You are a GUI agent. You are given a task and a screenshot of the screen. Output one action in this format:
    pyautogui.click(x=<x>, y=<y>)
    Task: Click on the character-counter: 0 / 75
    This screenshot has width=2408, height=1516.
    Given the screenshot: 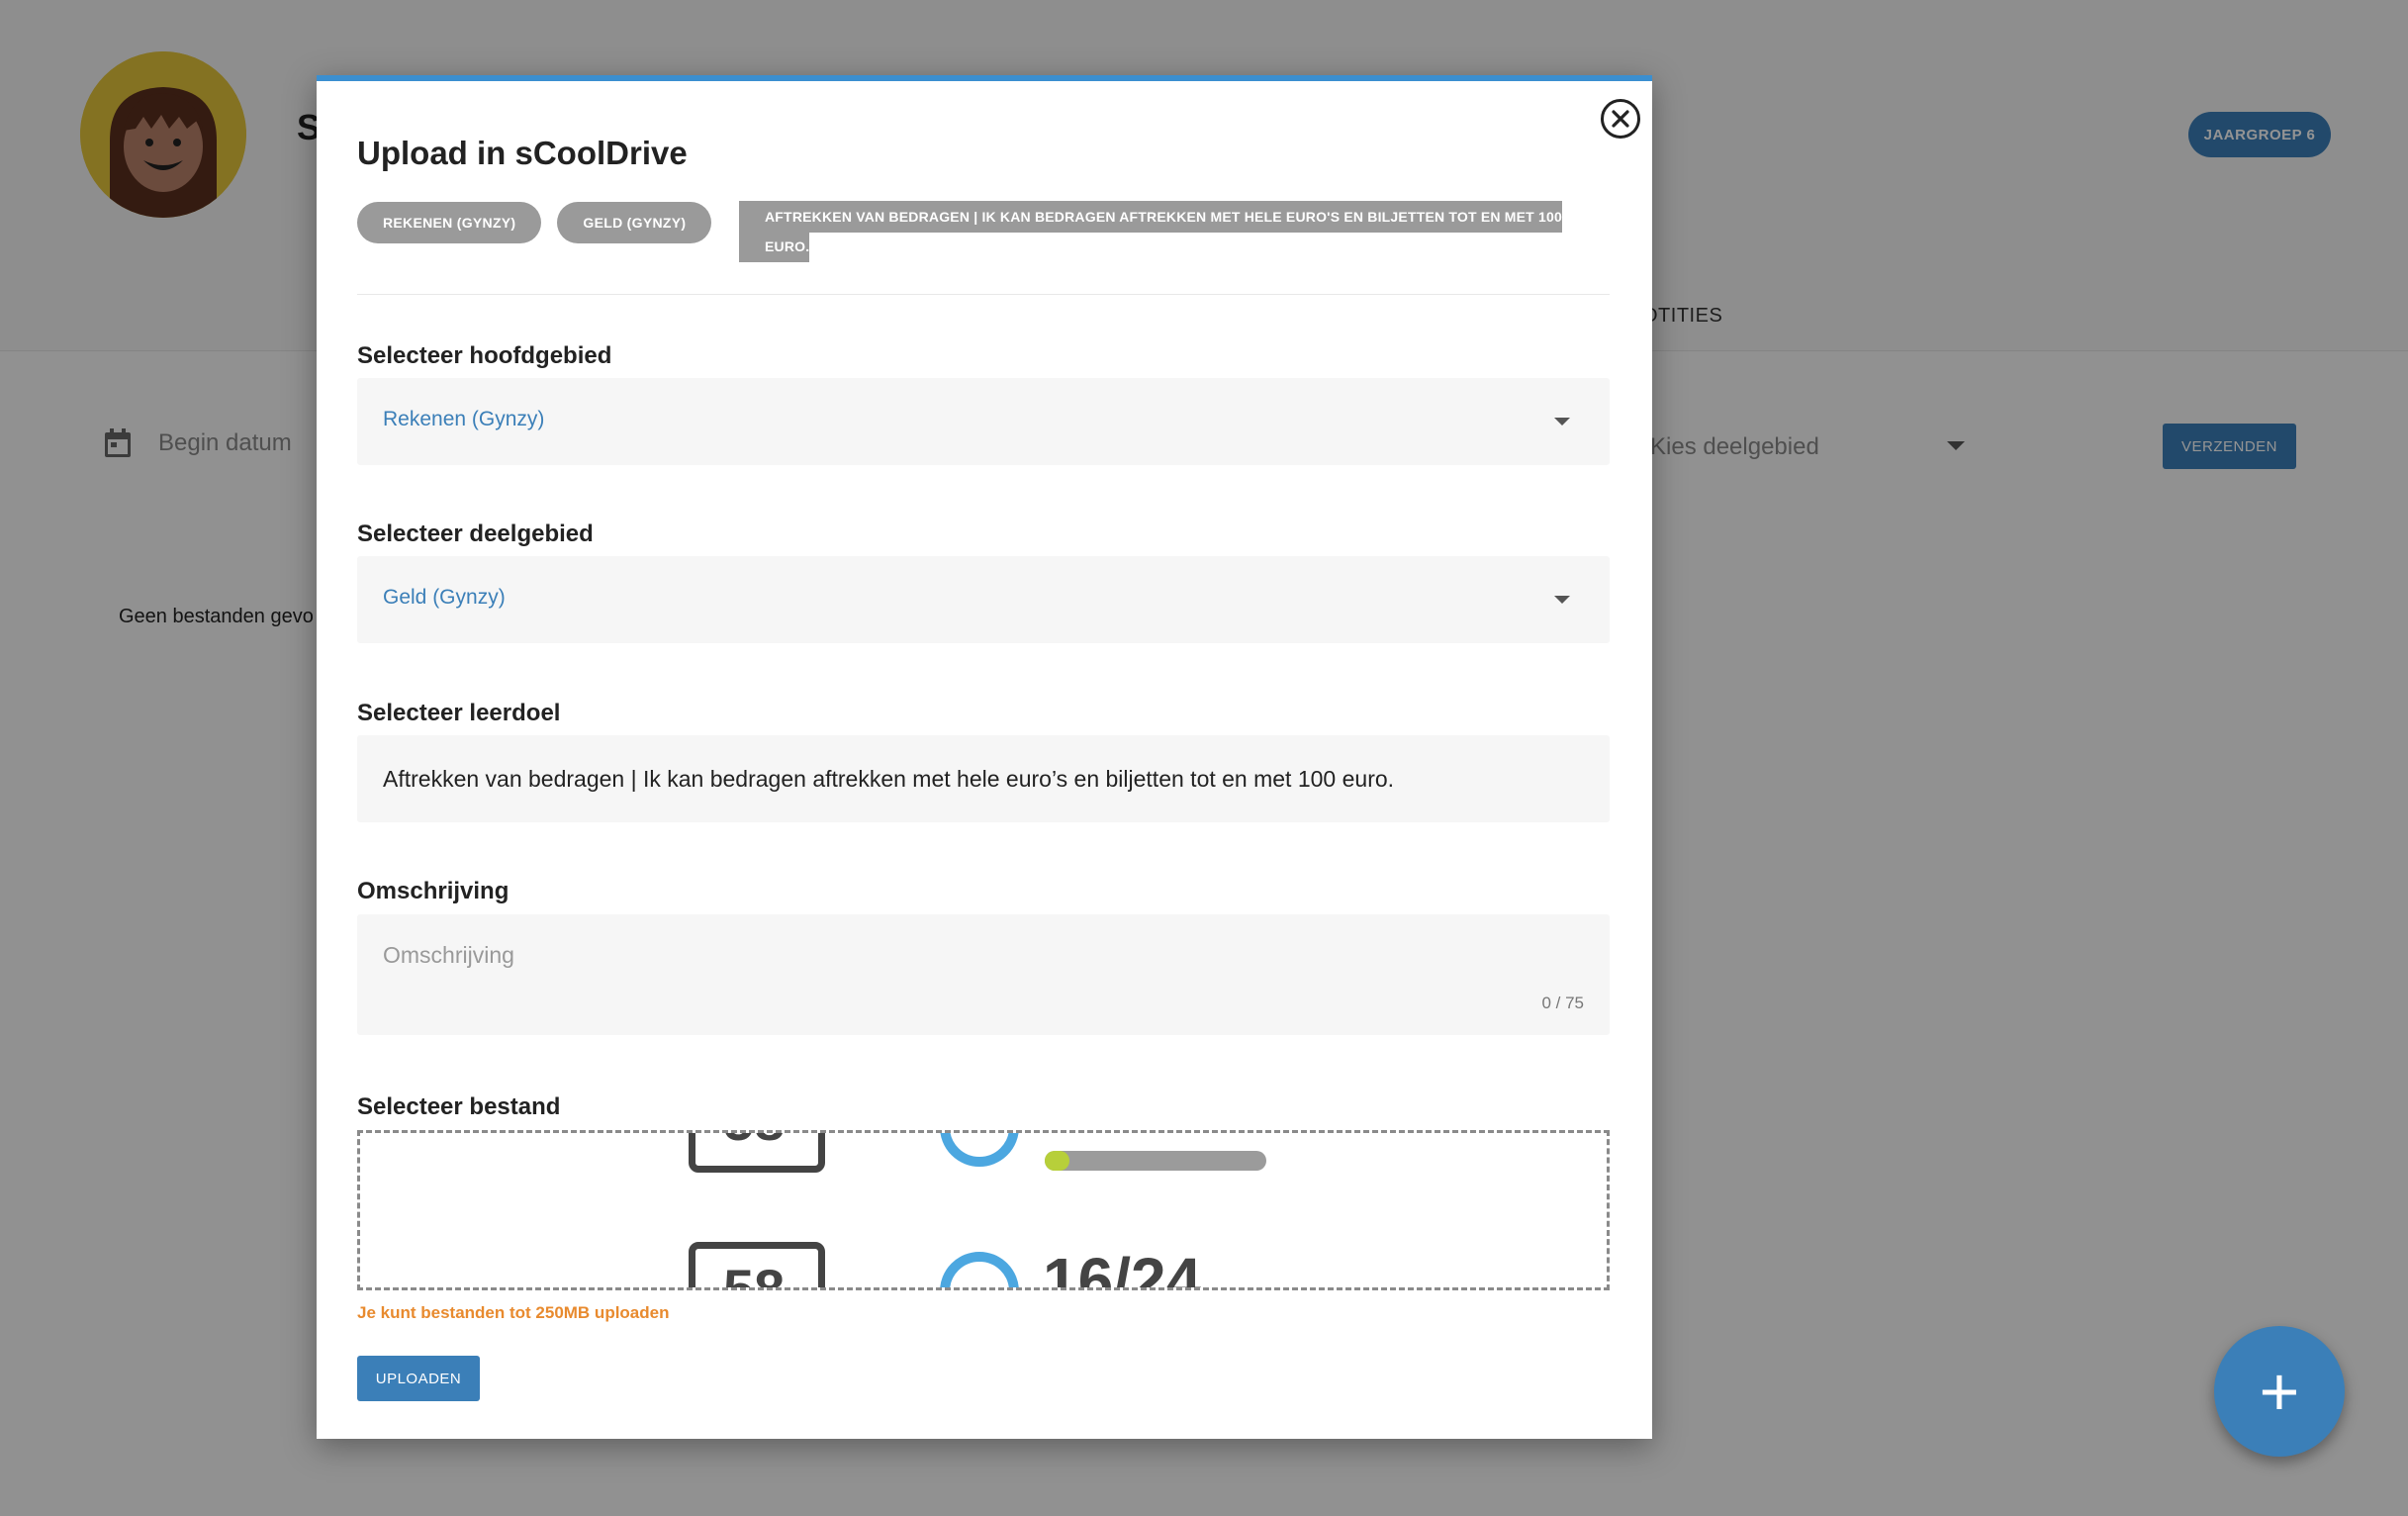 What is the action you would take?
    pyautogui.click(x=1562, y=1003)
    